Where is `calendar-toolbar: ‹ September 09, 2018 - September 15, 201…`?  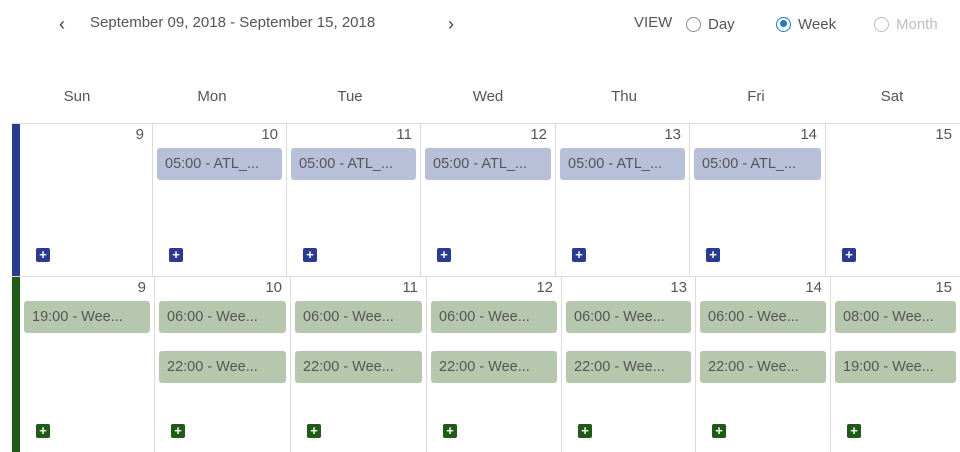
calendar-toolbar: ‹ September 09, 2018 - September 15, 201… is located at coordinates (480, 25).